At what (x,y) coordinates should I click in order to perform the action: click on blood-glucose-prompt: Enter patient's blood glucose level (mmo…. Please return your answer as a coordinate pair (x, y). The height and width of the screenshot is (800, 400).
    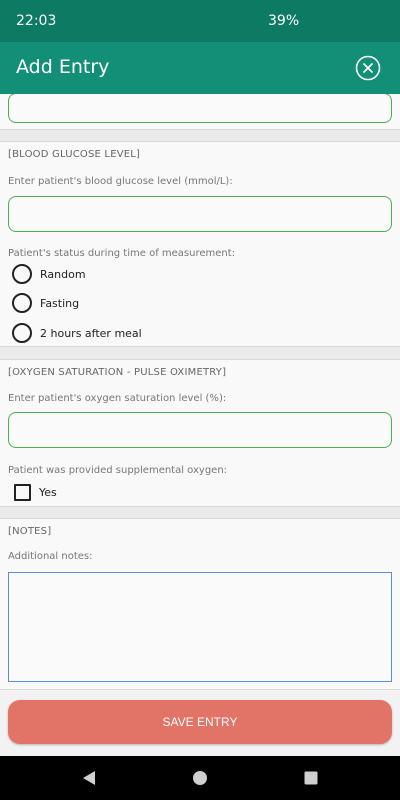
    Looking at the image, I should click on (120, 181).